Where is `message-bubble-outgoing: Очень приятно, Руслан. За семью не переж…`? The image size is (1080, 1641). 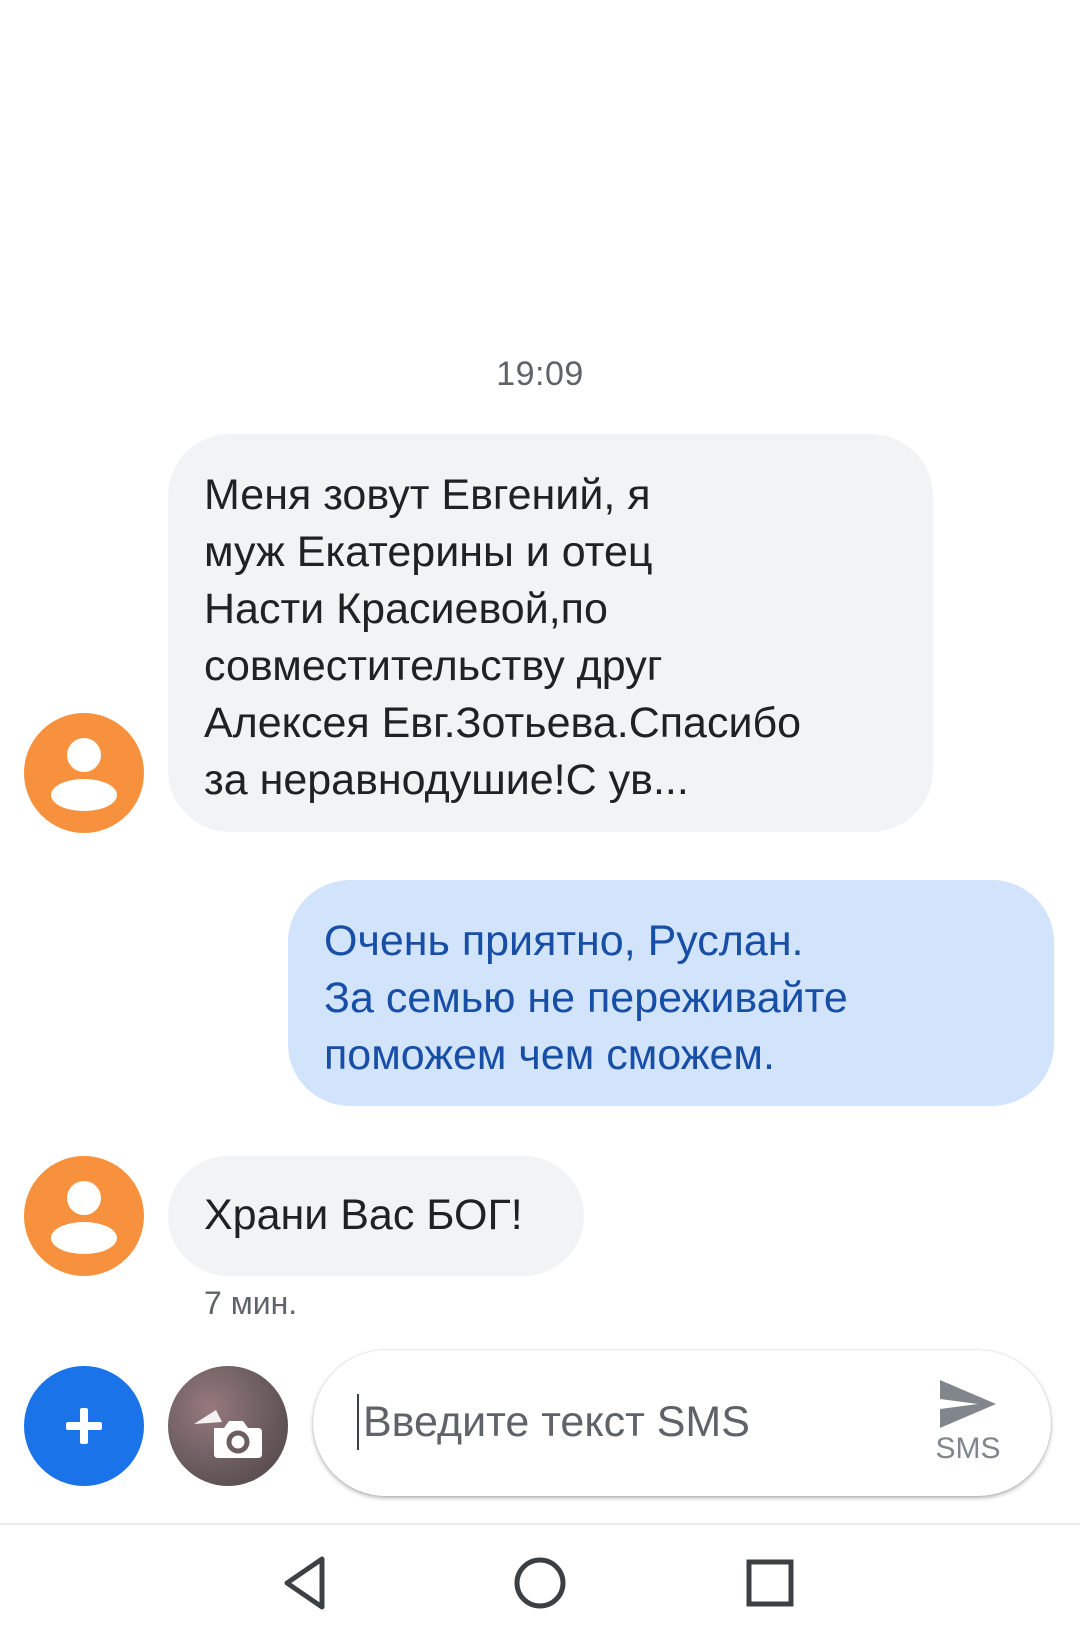
message-bubble-outgoing: Очень приятно, Руслан. За семью не переж… is located at coordinates (671, 993).